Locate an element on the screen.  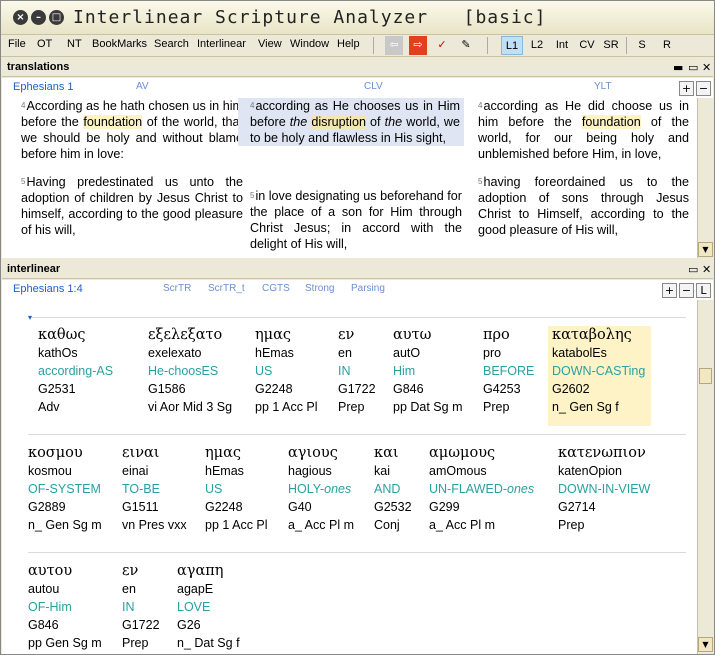
menu-view: View is located at coordinates (270, 44).